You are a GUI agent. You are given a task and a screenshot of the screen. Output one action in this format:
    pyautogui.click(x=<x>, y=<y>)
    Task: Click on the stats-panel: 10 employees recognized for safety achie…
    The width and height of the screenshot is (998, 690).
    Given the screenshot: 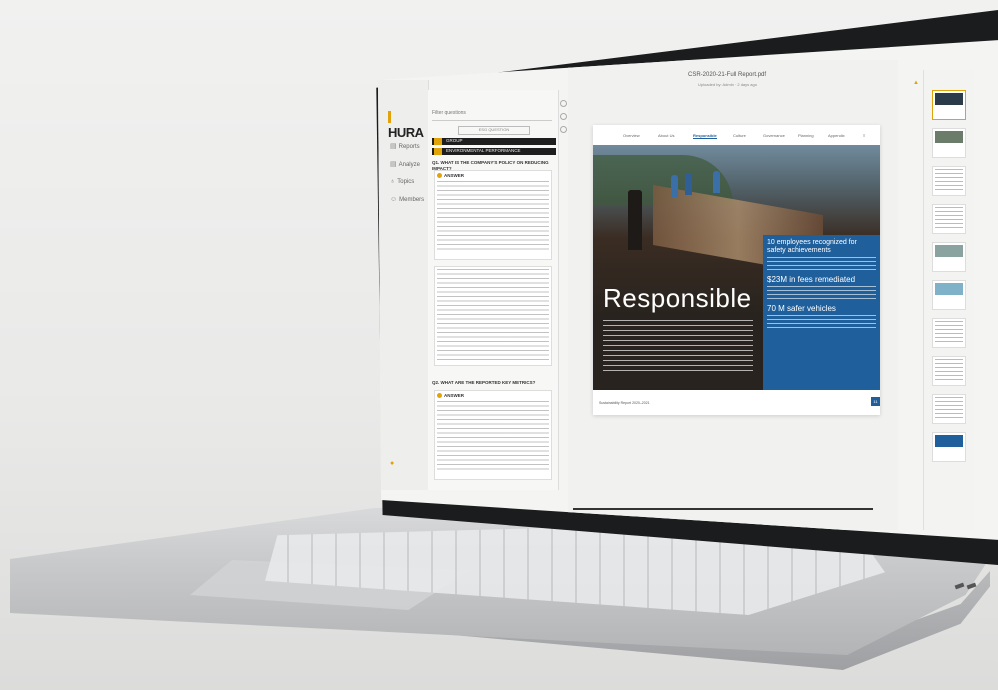 What is the action you would take?
    pyautogui.click(x=821, y=312)
    